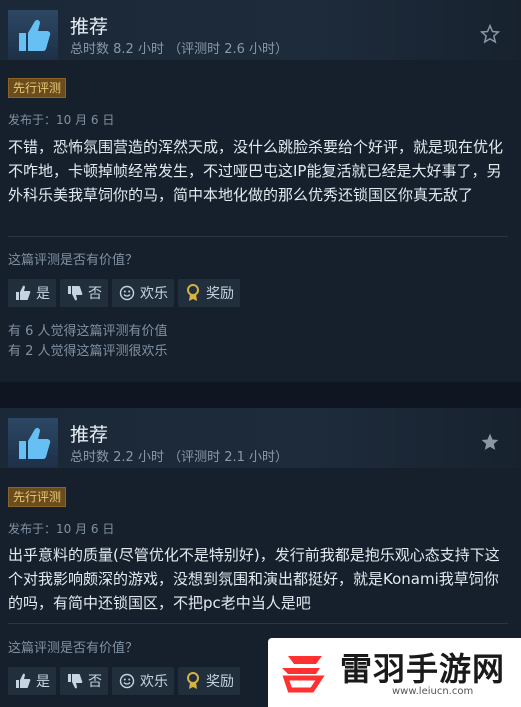  Describe the element at coordinates (179, 457) in the screenshot. I see `playtime-hours: 总时数 2.2 小时 （评测时 2.1 小时）` at that location.